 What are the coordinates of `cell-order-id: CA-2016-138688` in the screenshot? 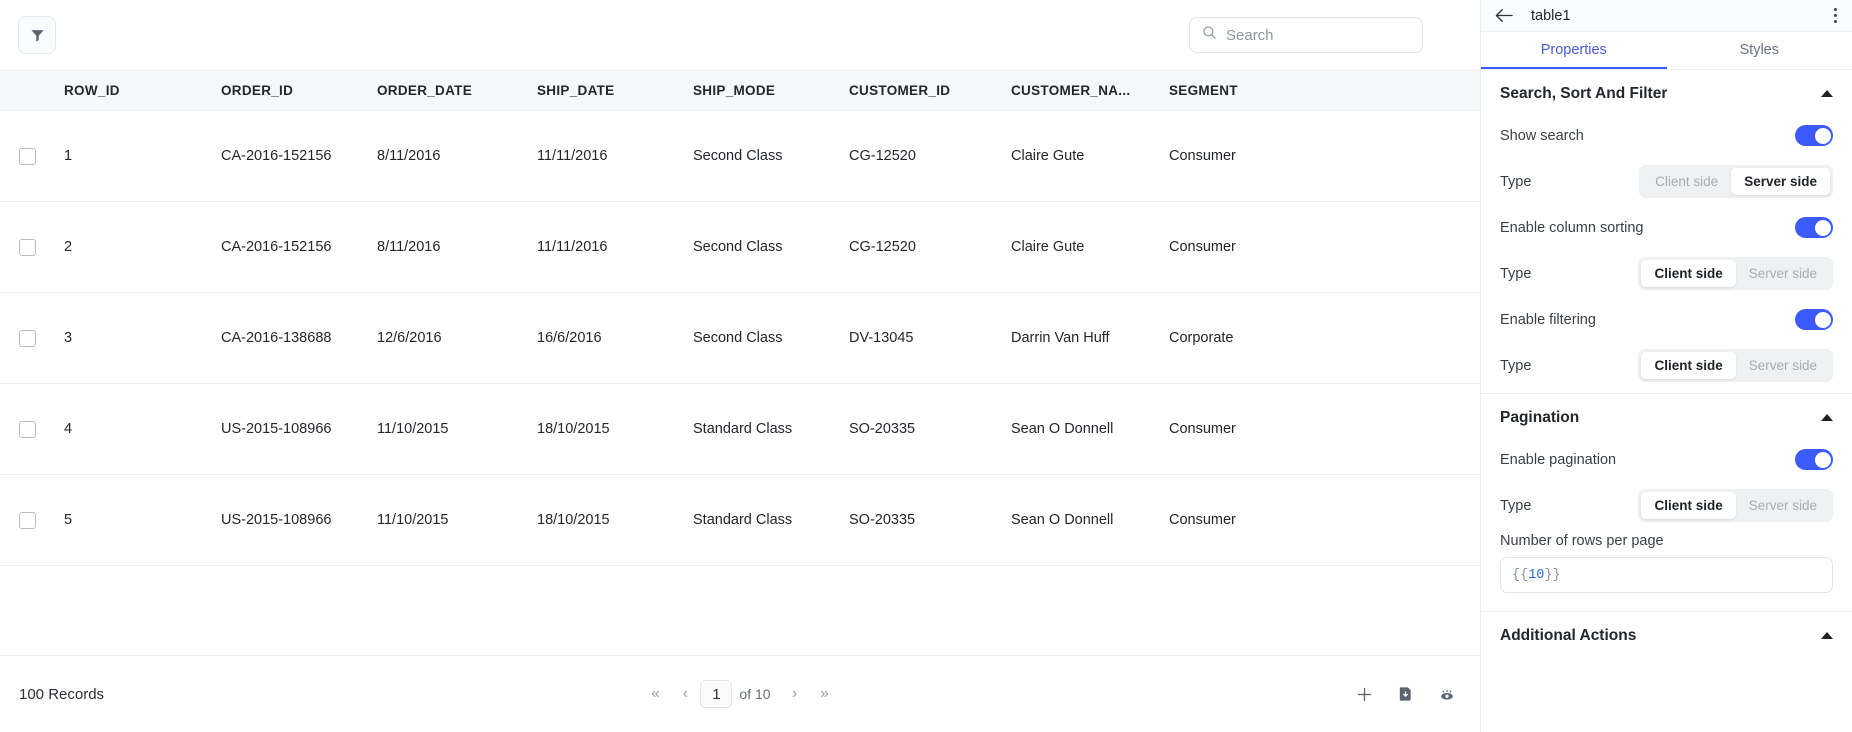 It's located at (276, 338).